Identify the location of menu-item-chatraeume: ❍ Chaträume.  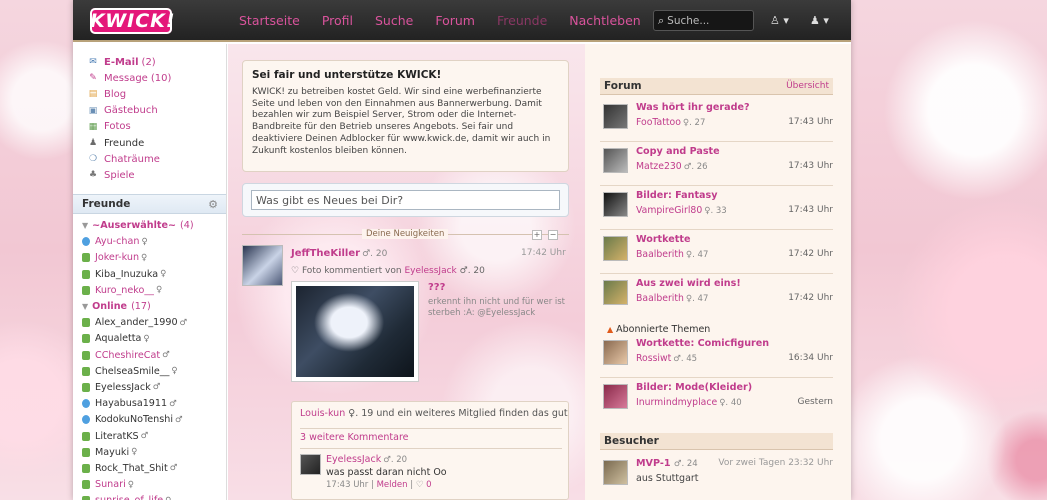
(156, 159).